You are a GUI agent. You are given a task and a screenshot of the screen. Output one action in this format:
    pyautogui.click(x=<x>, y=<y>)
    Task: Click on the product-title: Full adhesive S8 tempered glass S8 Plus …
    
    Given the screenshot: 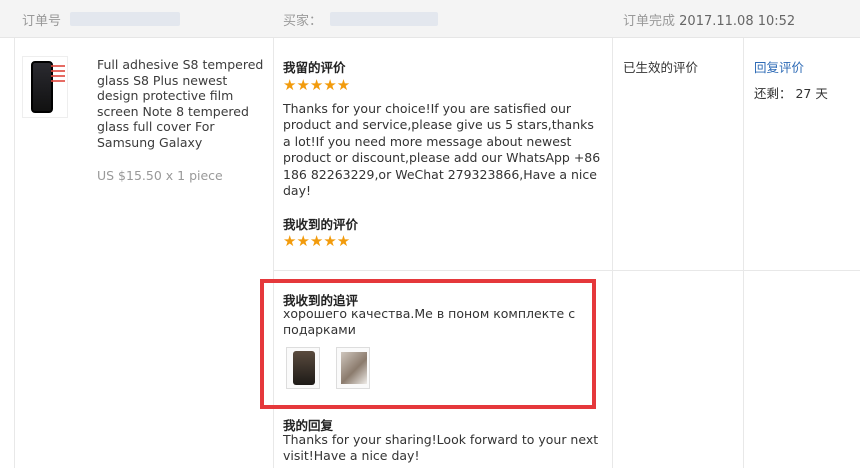 What is the action you would take?
    pyautogui.click(x=181, y=104)
    